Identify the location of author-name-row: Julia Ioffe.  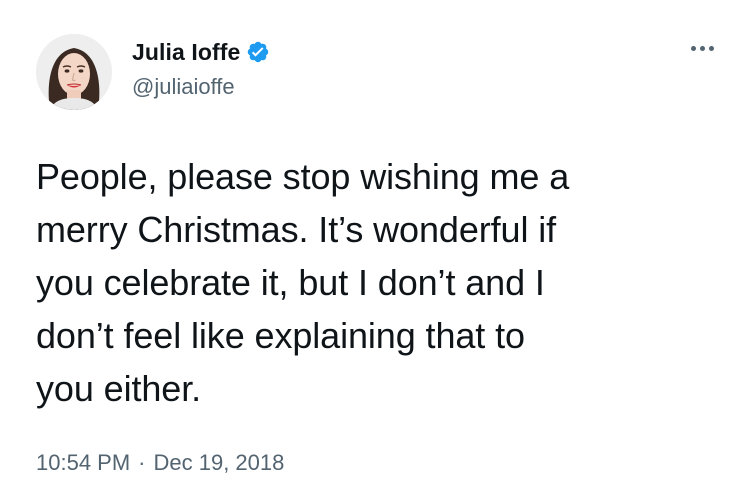
(201, 52).